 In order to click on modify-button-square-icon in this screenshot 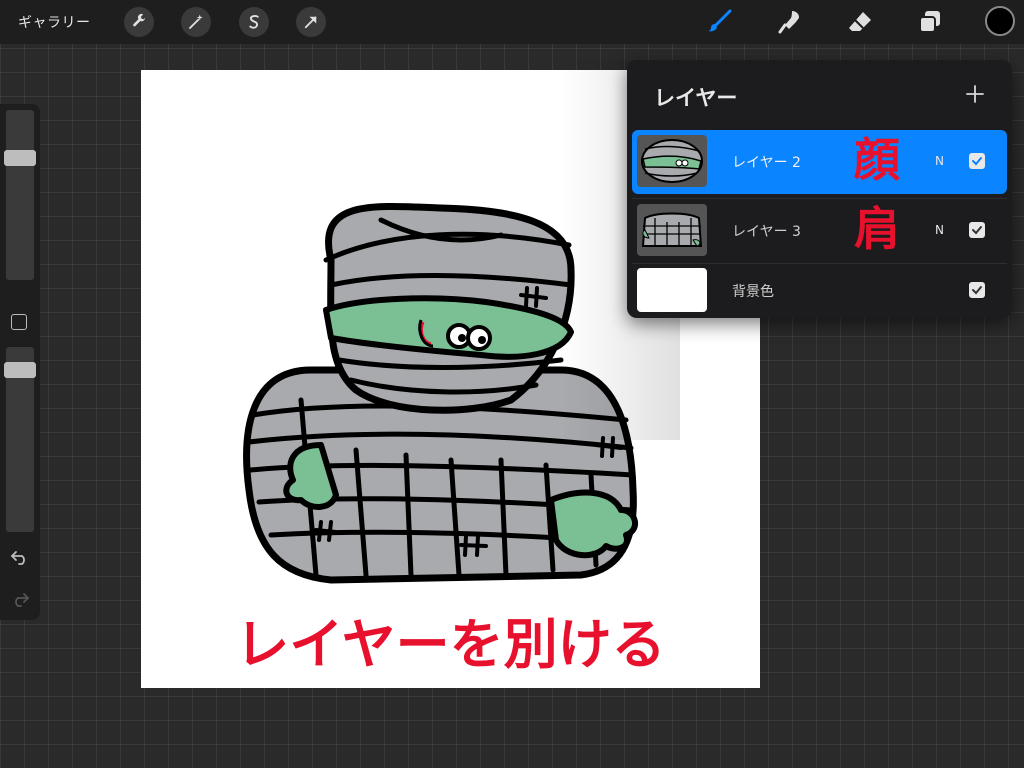, I will do `click(19, 322)`.